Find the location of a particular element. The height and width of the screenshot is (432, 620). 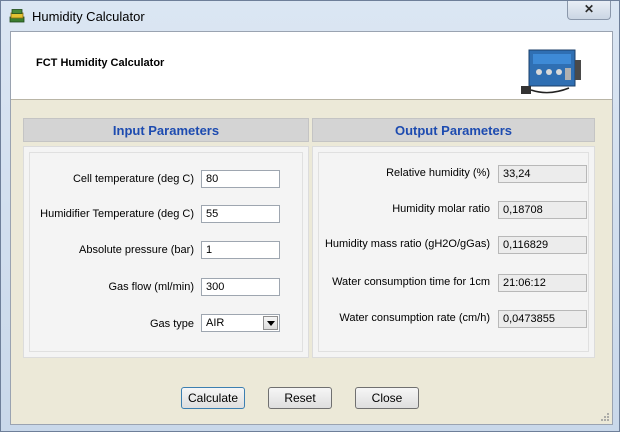

input-panel-title: Input Parameters is located at coordinates (166, 130).